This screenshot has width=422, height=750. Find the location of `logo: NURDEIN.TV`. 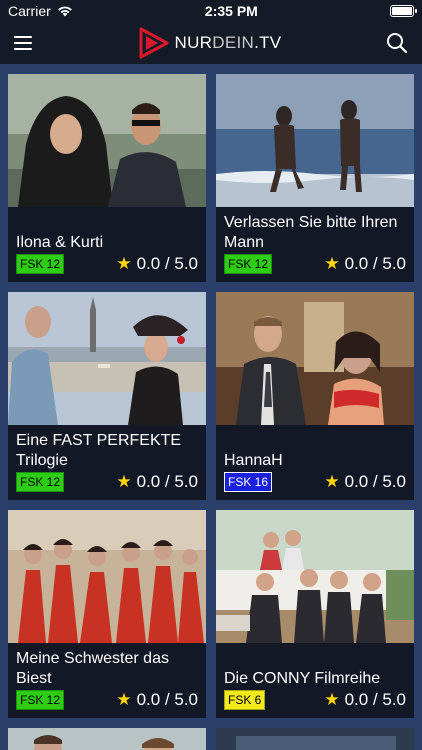

logo: NURDEIN.TV is located at coordinates (209, 43).